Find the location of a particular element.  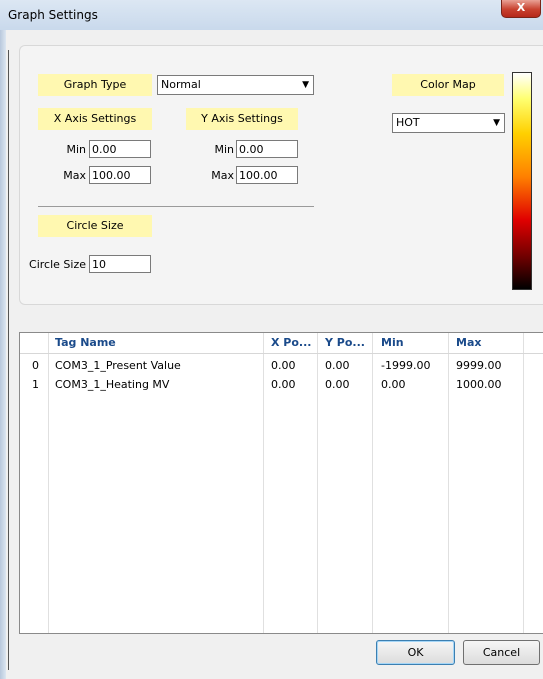

y-min-label: Min is located at coordinates (224, 149).